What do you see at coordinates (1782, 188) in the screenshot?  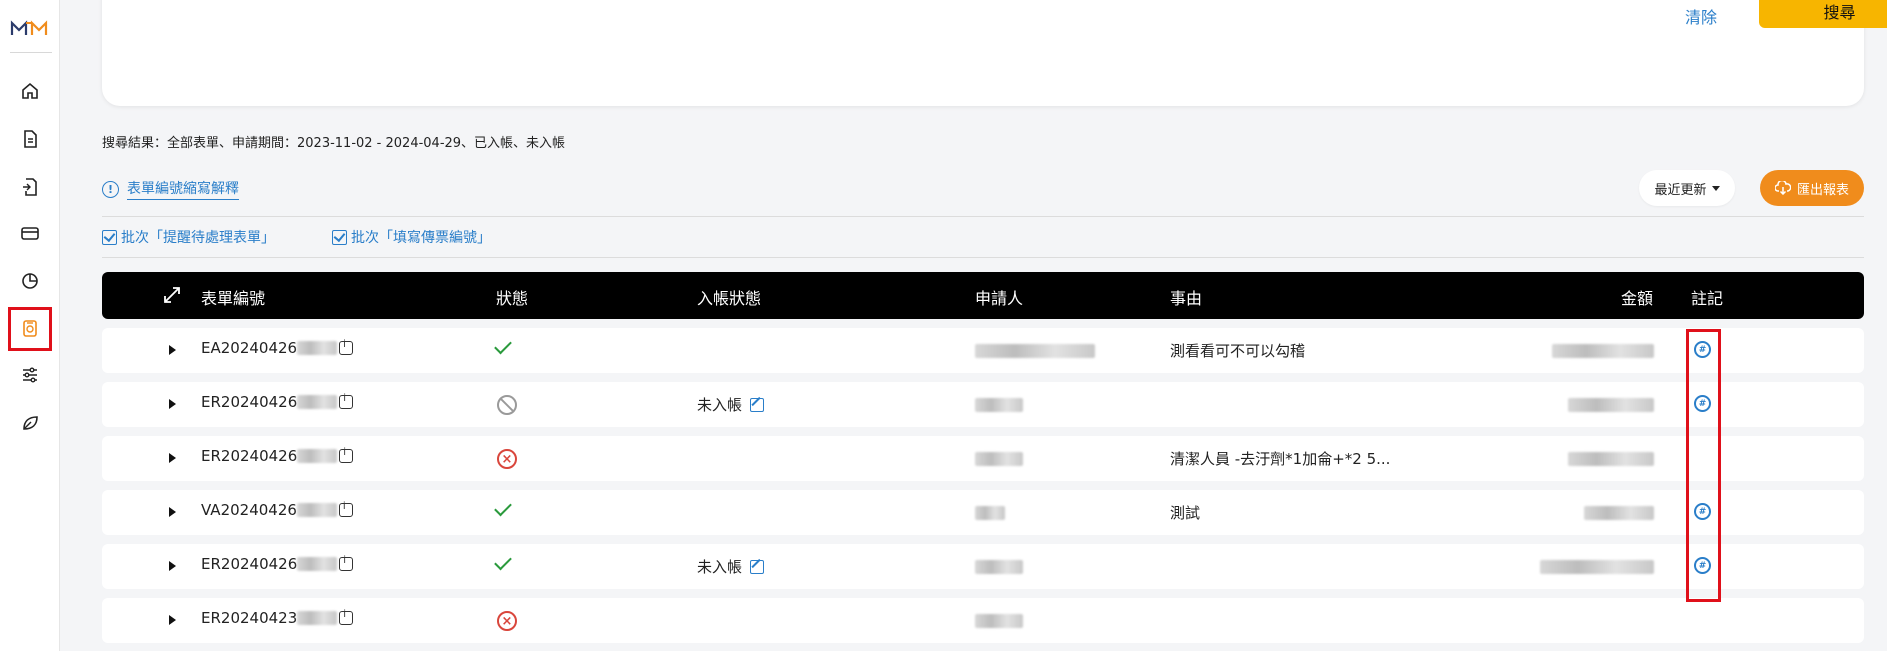 I see `cloud-download-icon` at bounding box center [1782, 188].